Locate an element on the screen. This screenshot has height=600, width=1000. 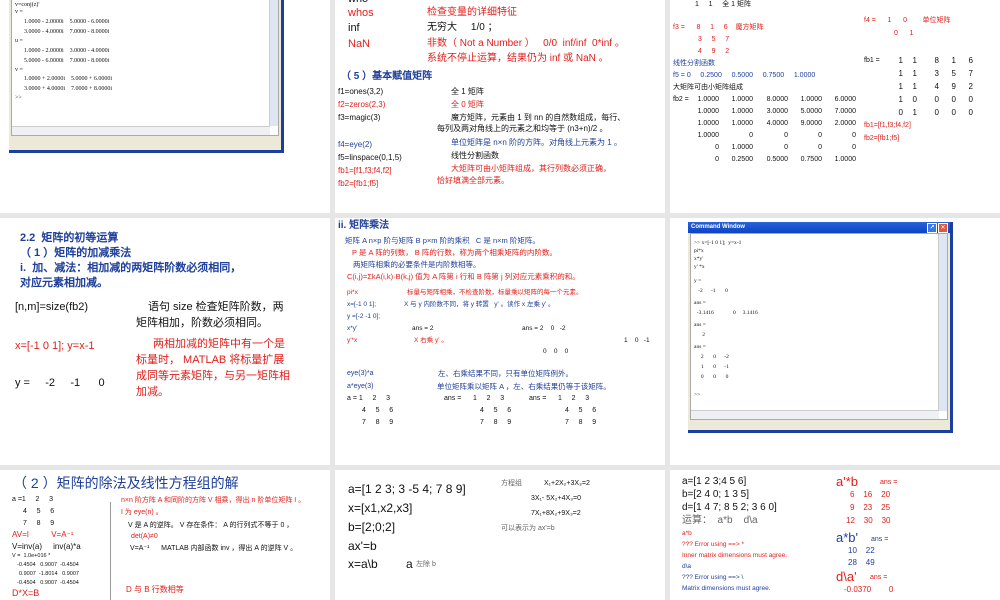
desc-eye-a: 左、右乘结果不同，只有单位矩阵例外。 is located at coordinates (505, 373).